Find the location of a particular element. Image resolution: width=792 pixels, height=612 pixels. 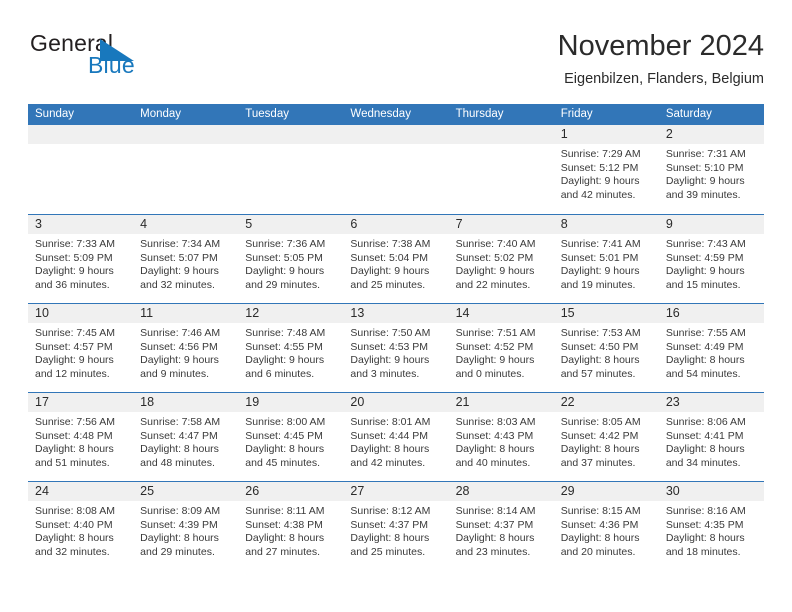

daylight-text-cont: and 3 minutes. is located at coordinates (385, 373).